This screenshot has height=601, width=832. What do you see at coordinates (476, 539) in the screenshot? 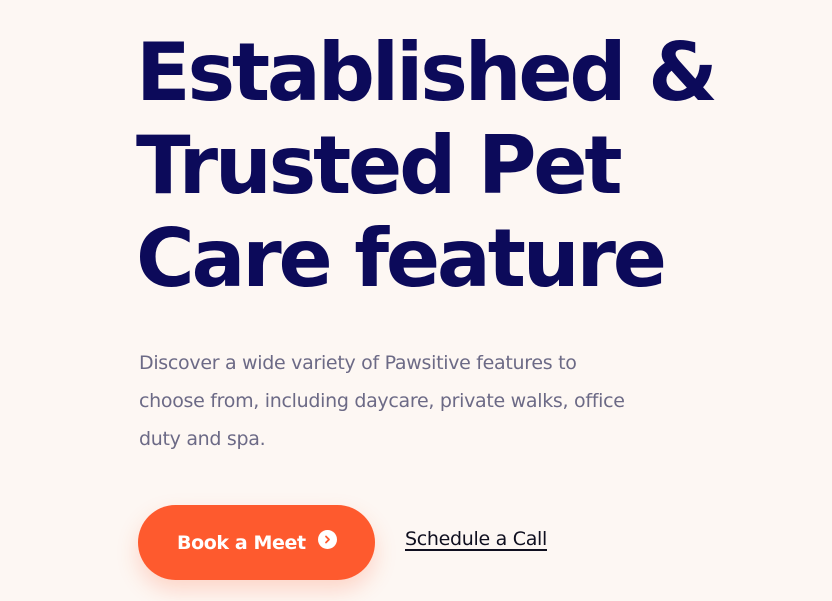
I see `schedule-a-call-link: Schedule a Call` at bounding box center [476, 539].